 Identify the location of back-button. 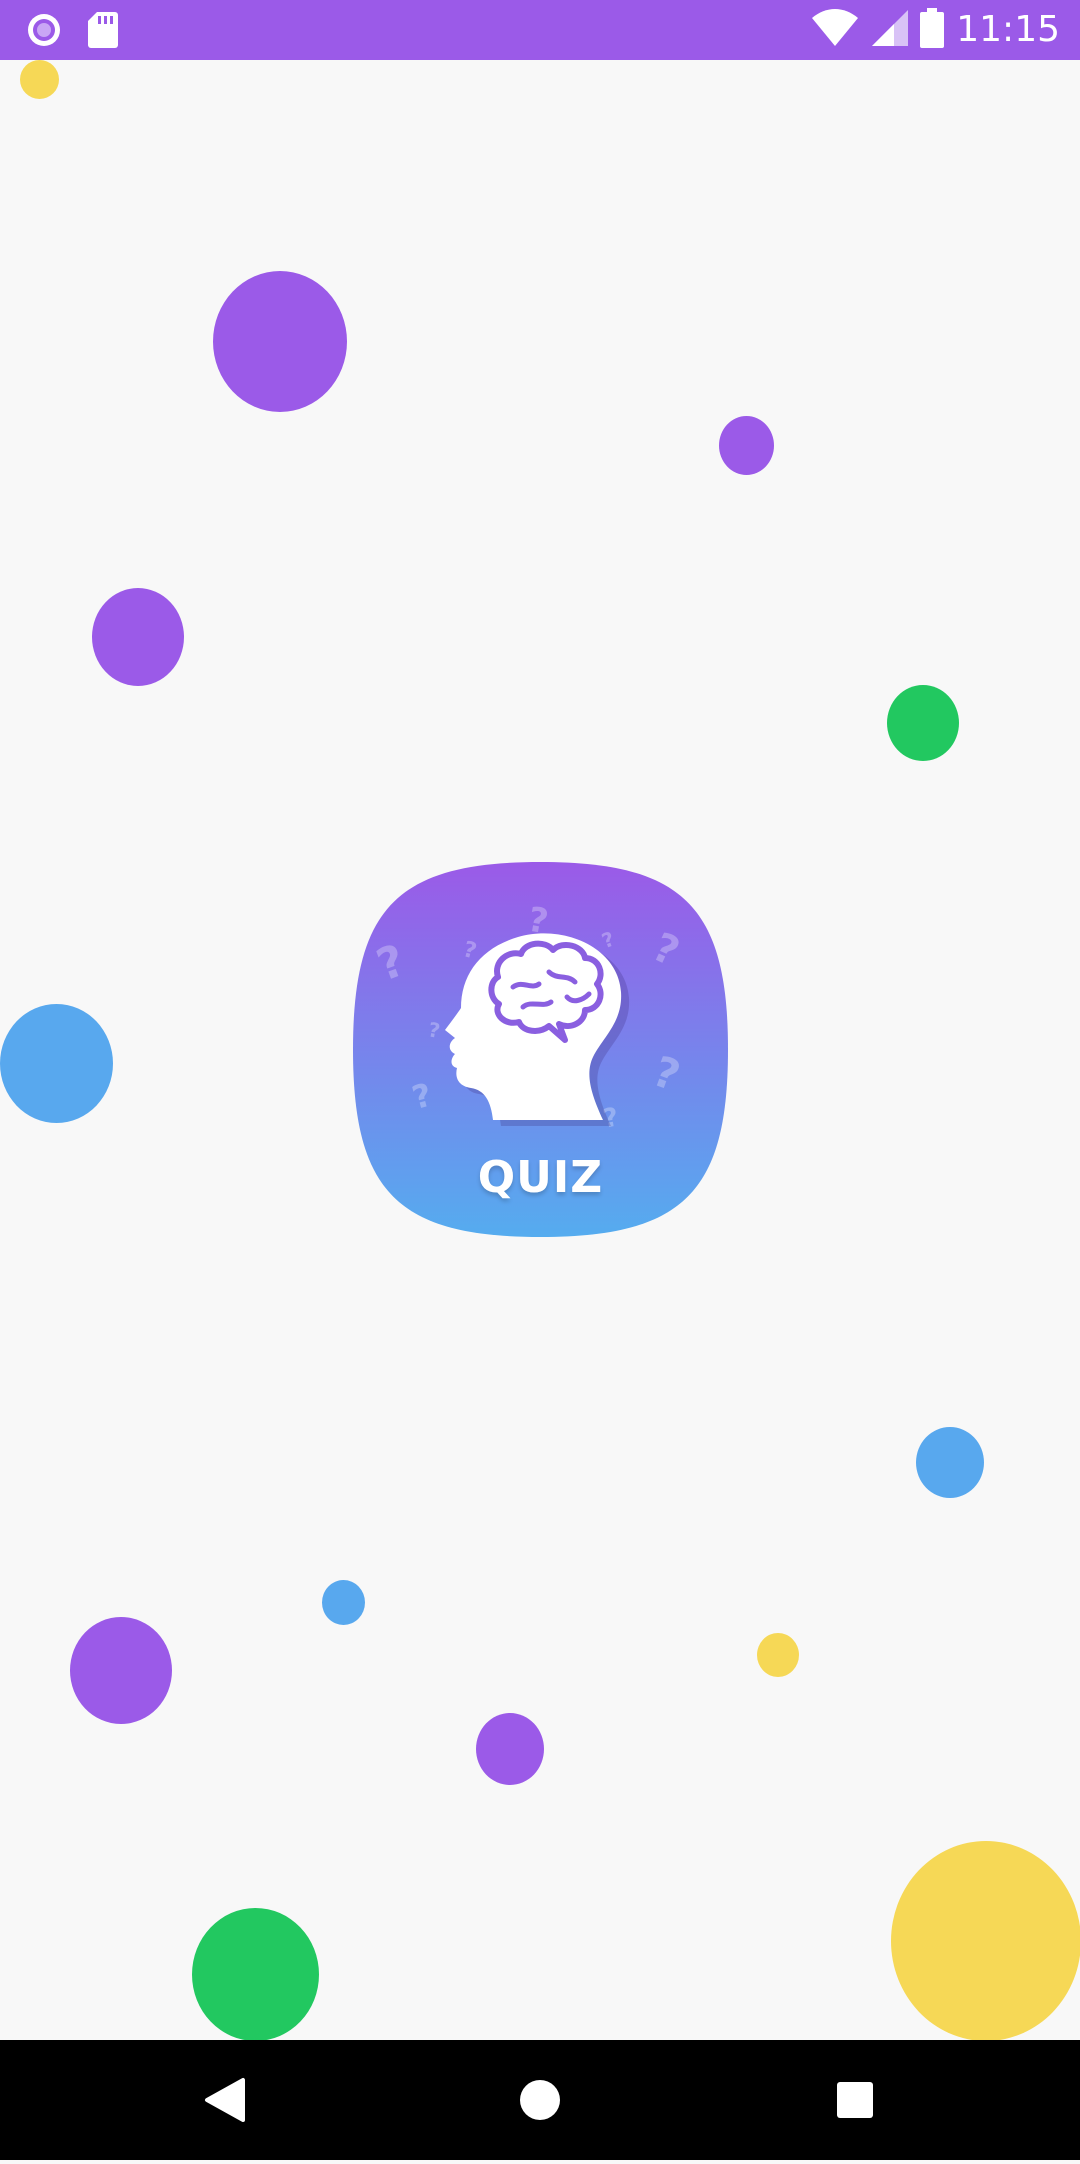
(225, 2100).